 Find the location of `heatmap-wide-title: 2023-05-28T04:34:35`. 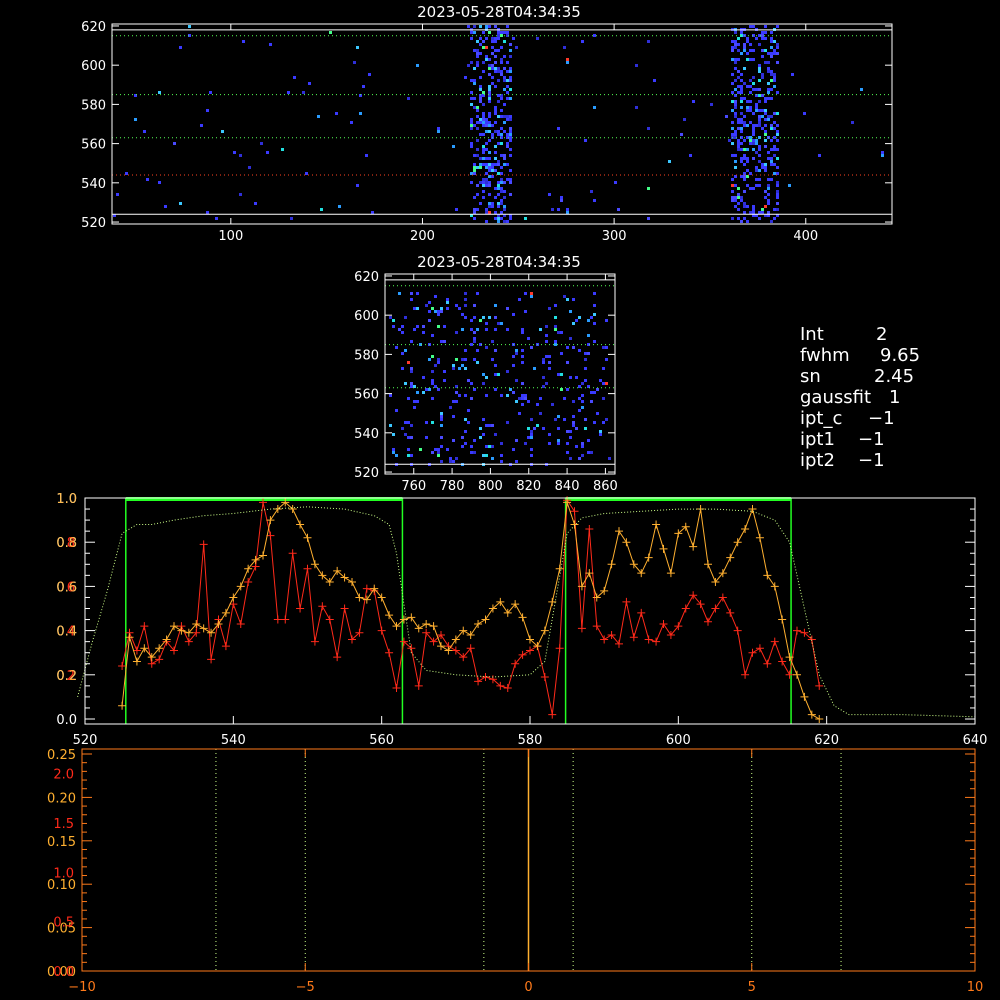

heatmap-wide-title: 2023-05-28T04:34:35 is located at coordinates (499, 12).